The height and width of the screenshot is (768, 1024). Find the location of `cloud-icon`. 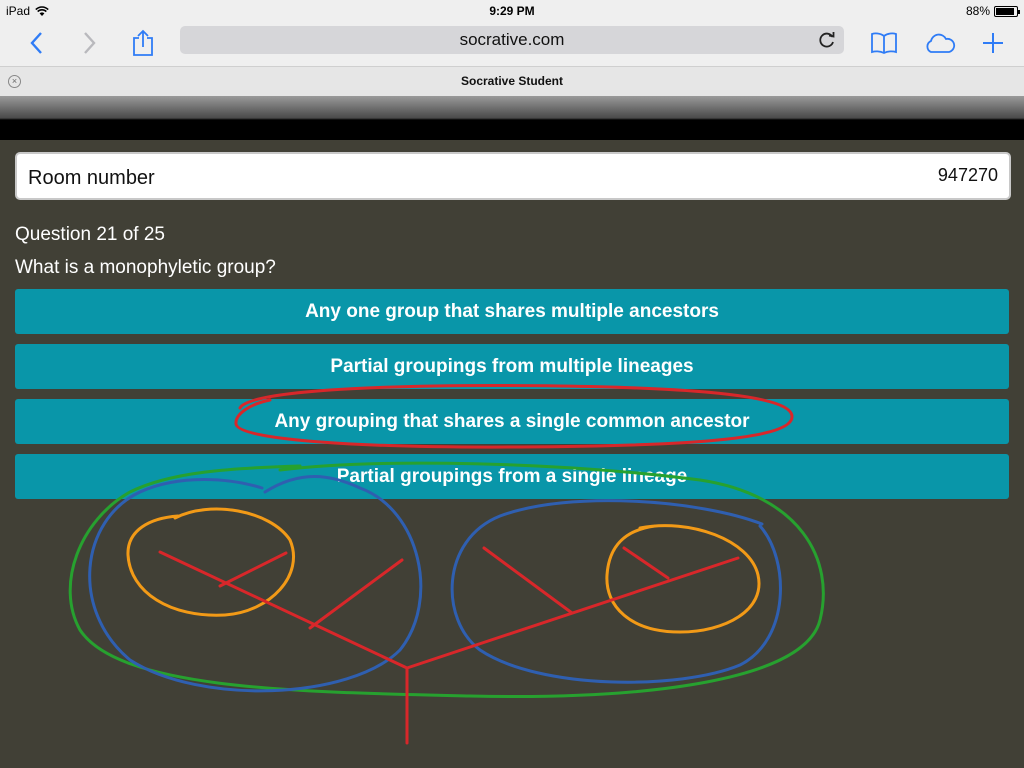

cloud-icon is located at coordinates (941, 43).